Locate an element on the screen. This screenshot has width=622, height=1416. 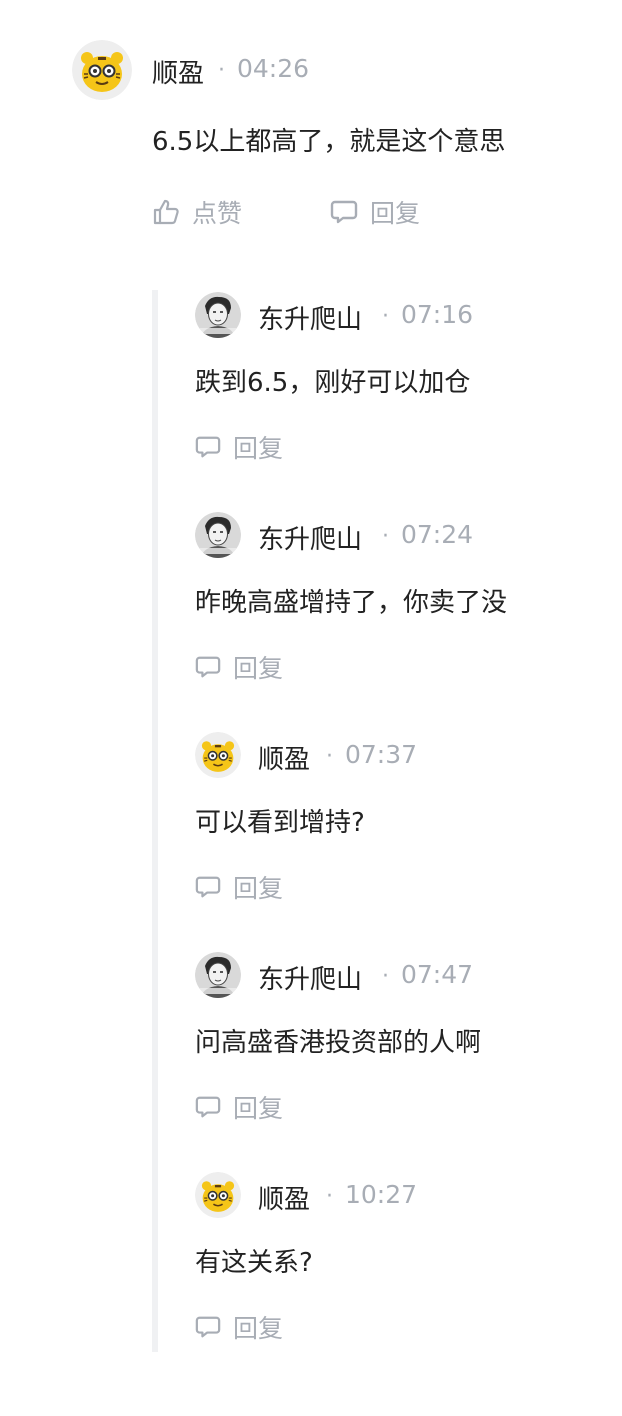
reply-time-value: 07:37 is located at coordinates (381, 754).